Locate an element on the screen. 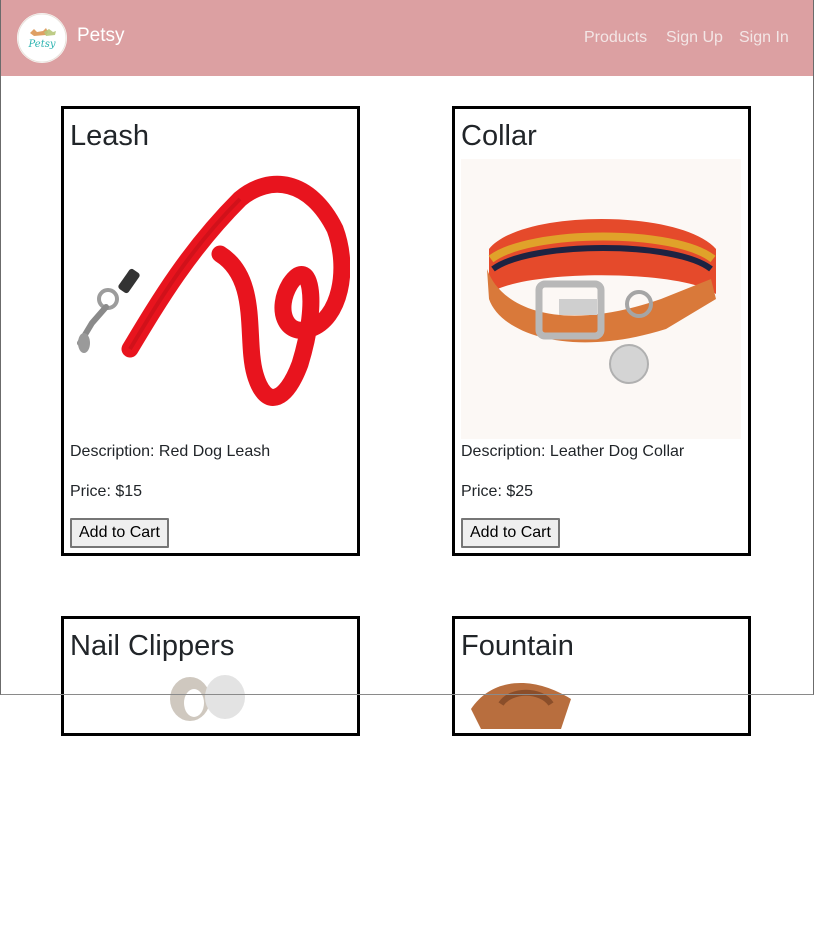 The height and width of the screenshot is (949, 814). brand-link: Petsy is located at coordinates (101, 36).